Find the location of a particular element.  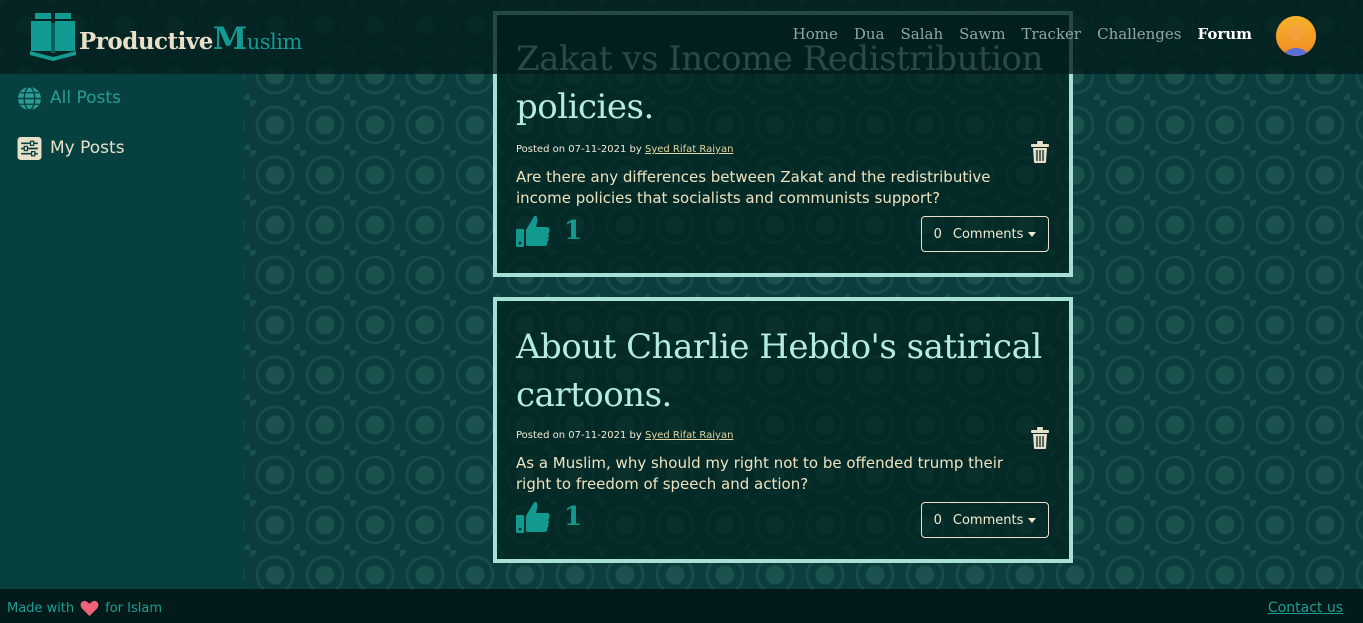

sidebar-item-all-posts: All Posts is located at coordinates (130, 98).